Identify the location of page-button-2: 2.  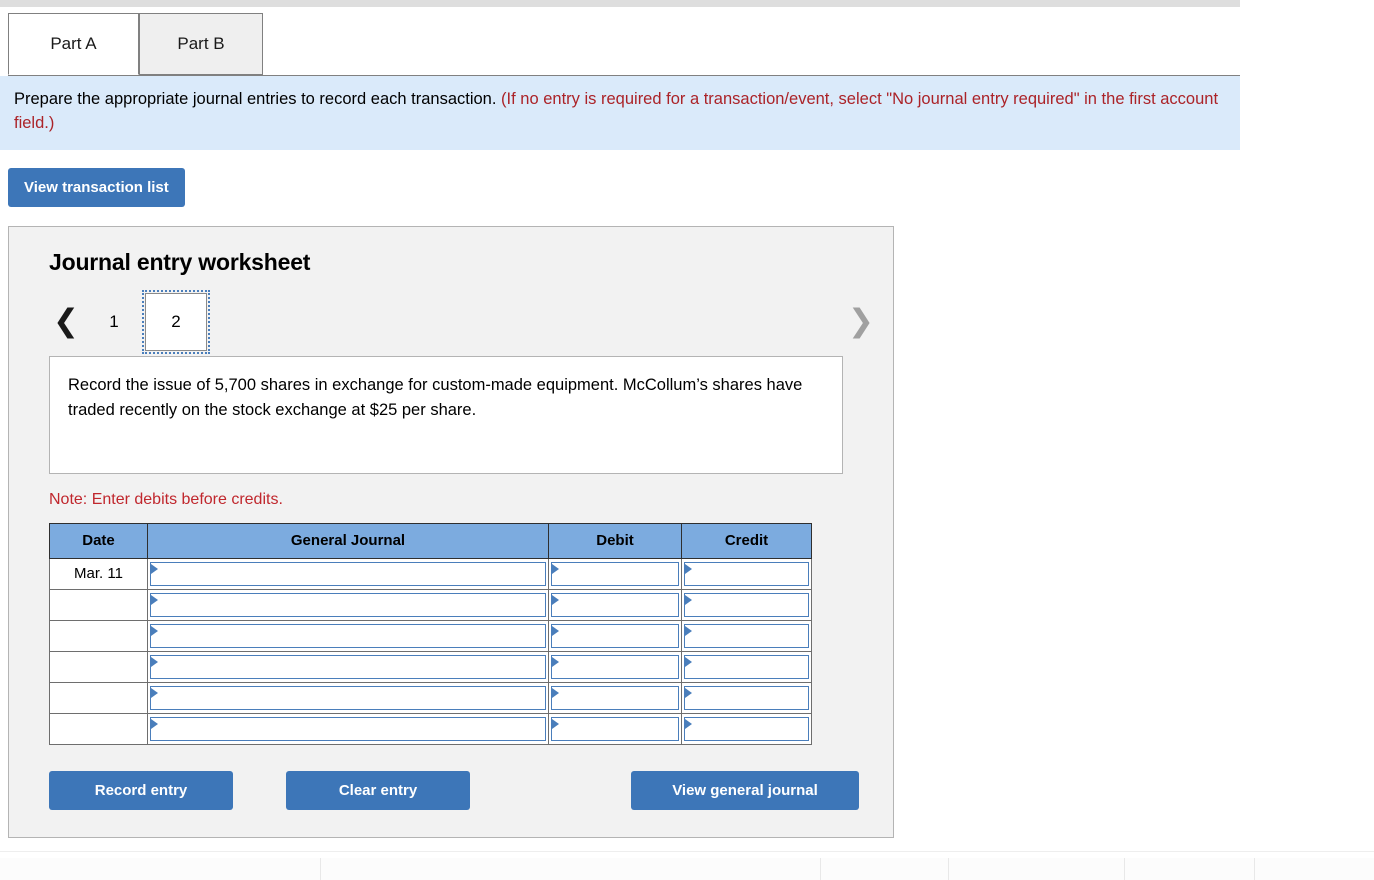
(176, 321).